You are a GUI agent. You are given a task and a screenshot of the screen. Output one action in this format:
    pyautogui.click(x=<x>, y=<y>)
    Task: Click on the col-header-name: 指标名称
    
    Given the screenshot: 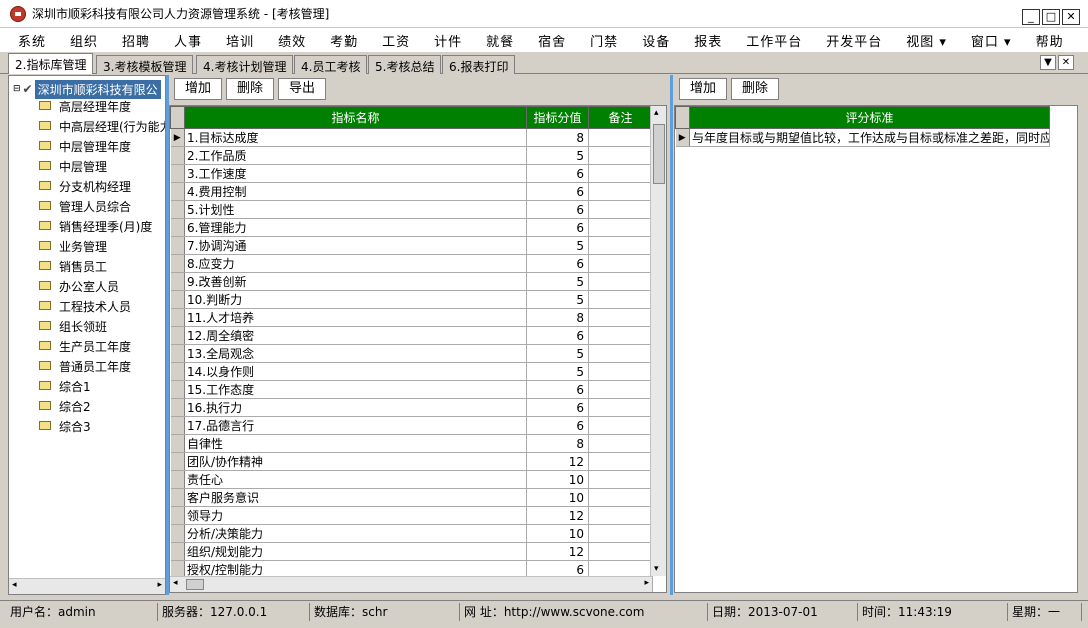 What is the action you would take?
    pyautogui.click(x=355, y=117)
    